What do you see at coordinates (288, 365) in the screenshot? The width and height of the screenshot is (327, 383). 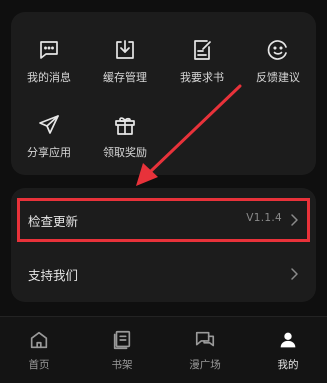 I see `tab-mine-label: 我的` at bounding box center [288, 365].